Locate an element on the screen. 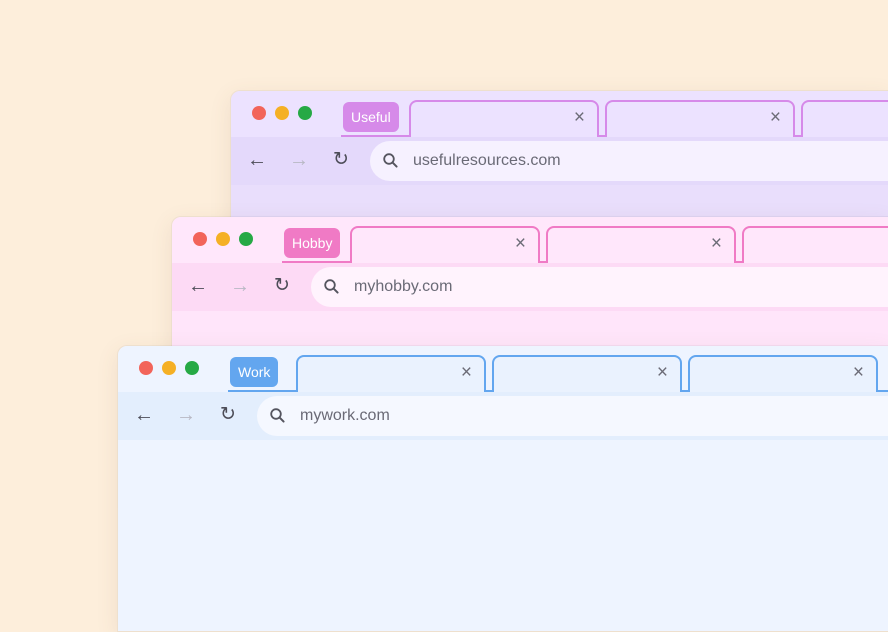 The image size is (888, 632). address-url: mywork.com is located at coordinates (345, 415).